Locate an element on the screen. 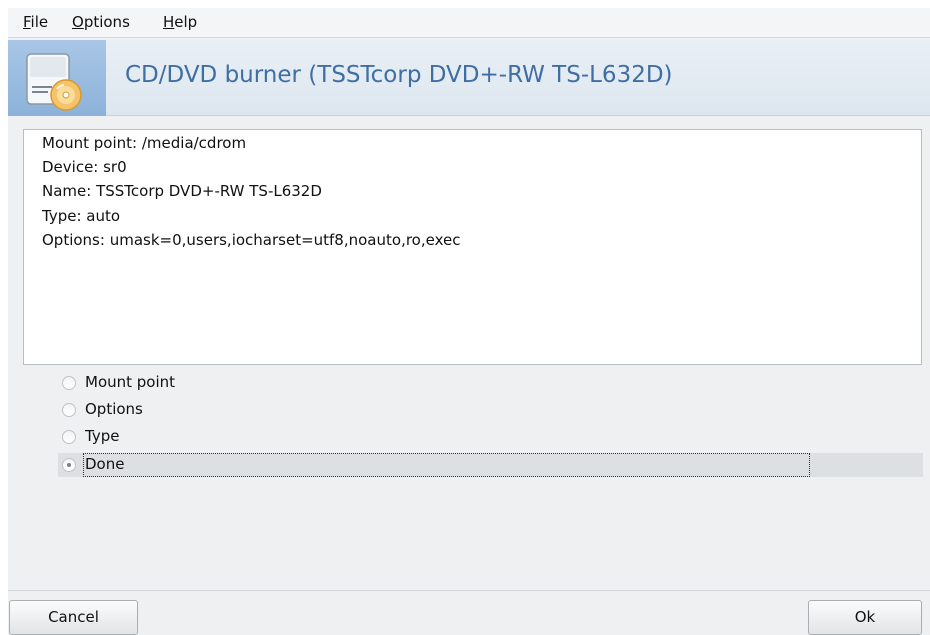 This screenshot has height=635, width=930. menu-options: Options is located at coordinates (101, 22).